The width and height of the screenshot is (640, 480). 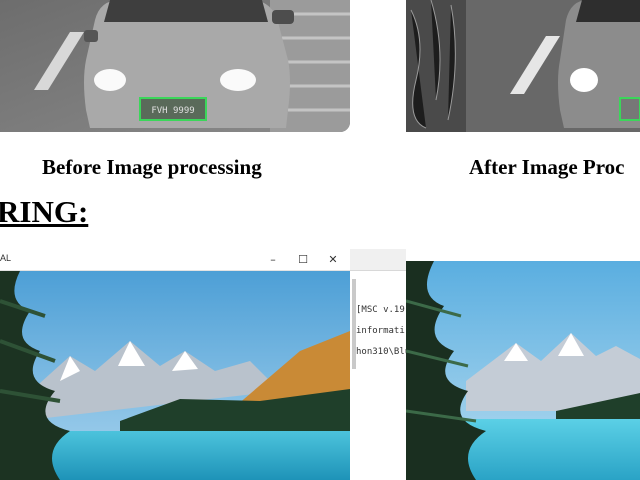 I want to click on before-caption: Before Image processing, so click(x=152, y=167).